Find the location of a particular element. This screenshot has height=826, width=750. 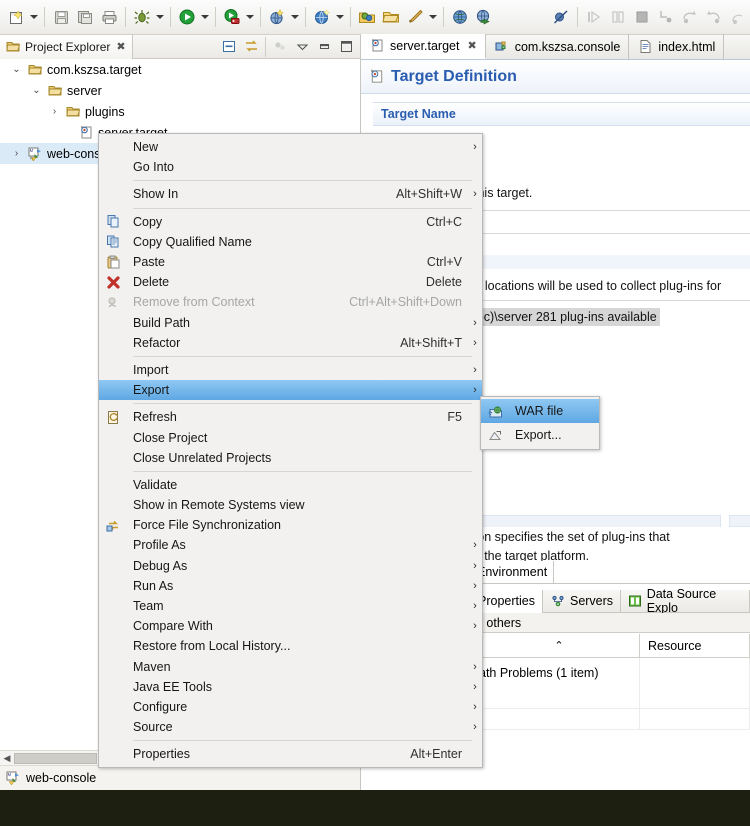

menu-item-profile-as: Profile As › is located at coordinates (290, 545).